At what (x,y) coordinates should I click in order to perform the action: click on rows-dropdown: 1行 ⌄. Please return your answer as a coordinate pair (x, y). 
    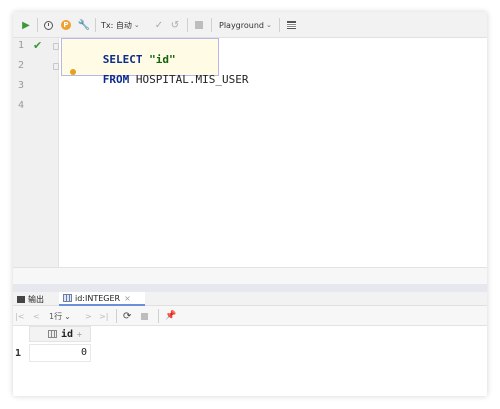
    Looking at the image, I should click on (69, 316).